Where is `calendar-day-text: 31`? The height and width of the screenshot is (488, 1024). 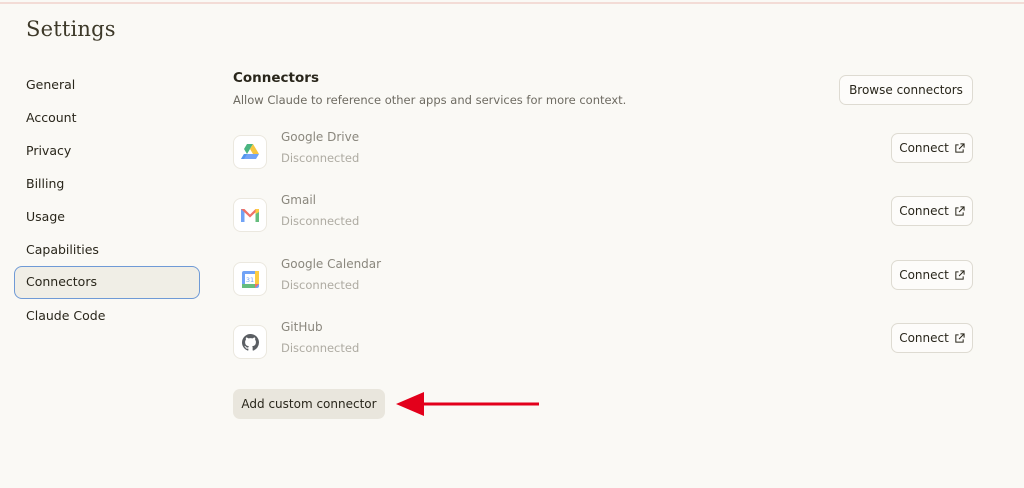 calendar-day-text: 31 is located at coordinates (249, 280).